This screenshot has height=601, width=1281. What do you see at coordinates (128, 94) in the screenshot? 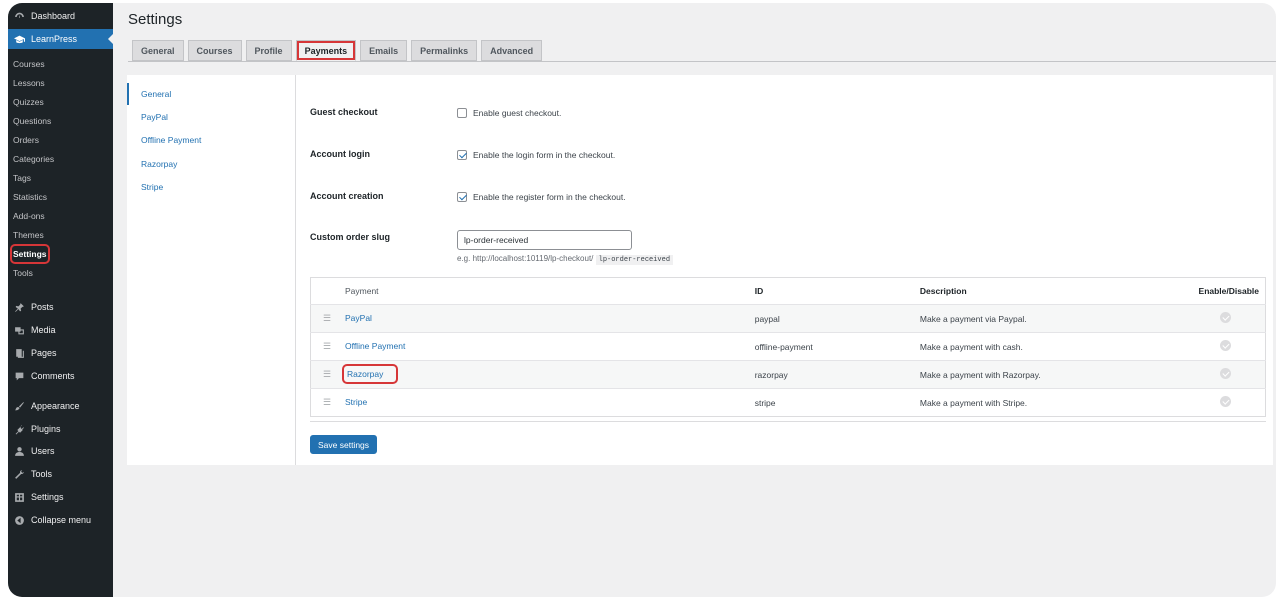
I see `subnav-active-indicator` at bounding box center [128, 94].